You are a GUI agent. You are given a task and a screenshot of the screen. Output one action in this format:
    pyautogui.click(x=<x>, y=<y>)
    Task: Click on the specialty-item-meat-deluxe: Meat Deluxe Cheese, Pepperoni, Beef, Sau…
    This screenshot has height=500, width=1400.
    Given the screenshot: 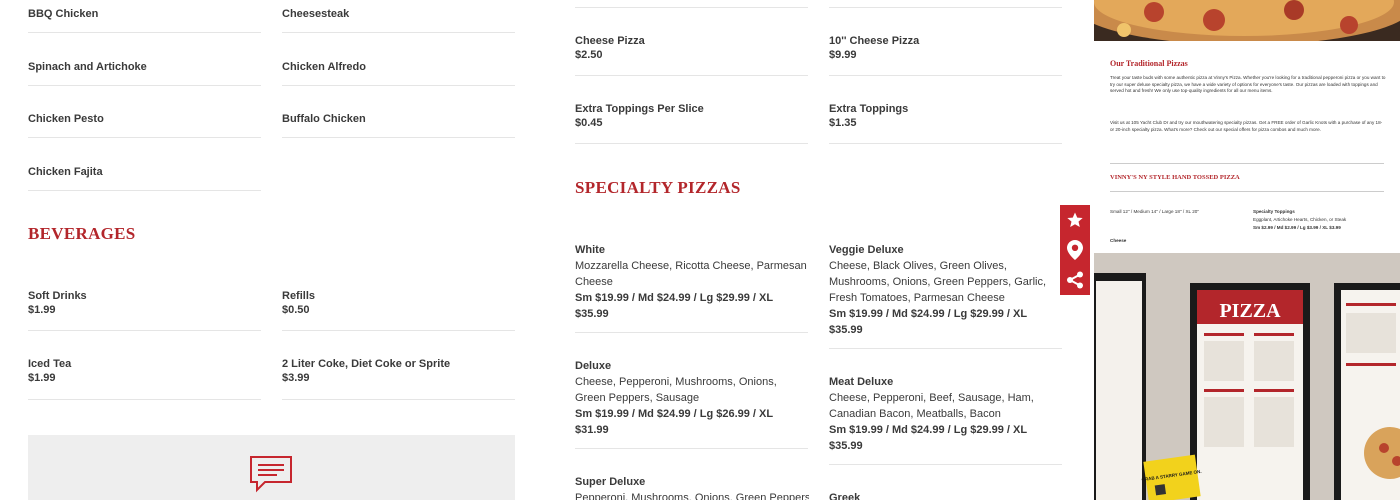 What is the action you would take?
    pyautogui.click(x=946, y=414)
    